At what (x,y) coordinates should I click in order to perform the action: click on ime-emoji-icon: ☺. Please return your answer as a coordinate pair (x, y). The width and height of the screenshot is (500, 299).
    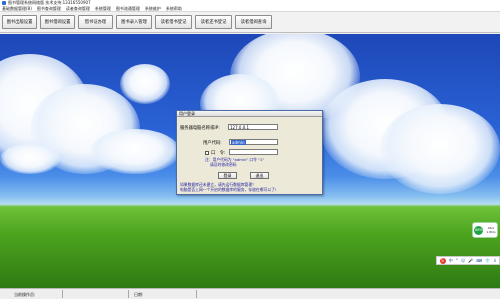
    Looking at the image, I should click on (463, 260).